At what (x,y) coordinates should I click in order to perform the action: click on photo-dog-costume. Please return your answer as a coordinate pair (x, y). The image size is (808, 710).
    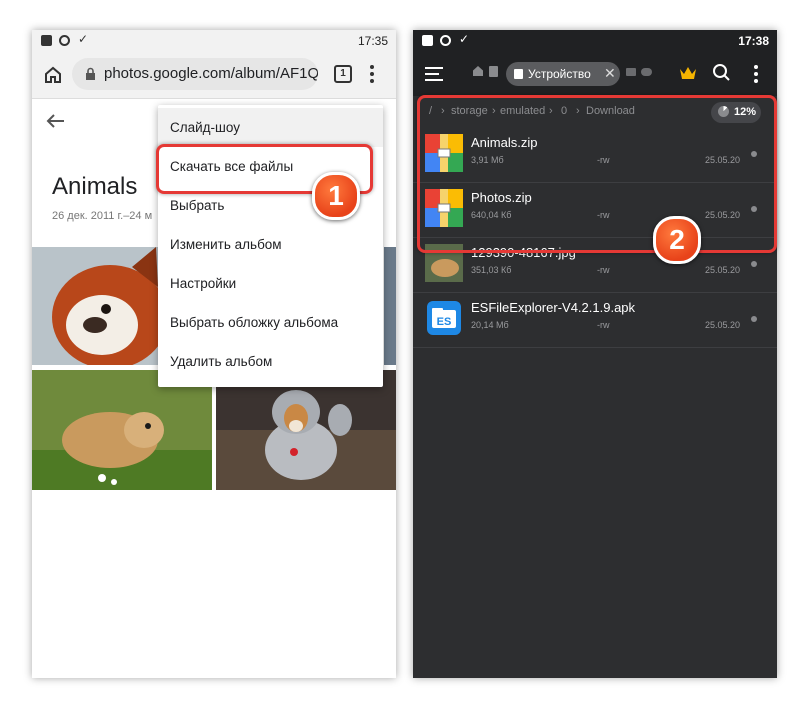
    Looking at the image, I should click on (306, 430).